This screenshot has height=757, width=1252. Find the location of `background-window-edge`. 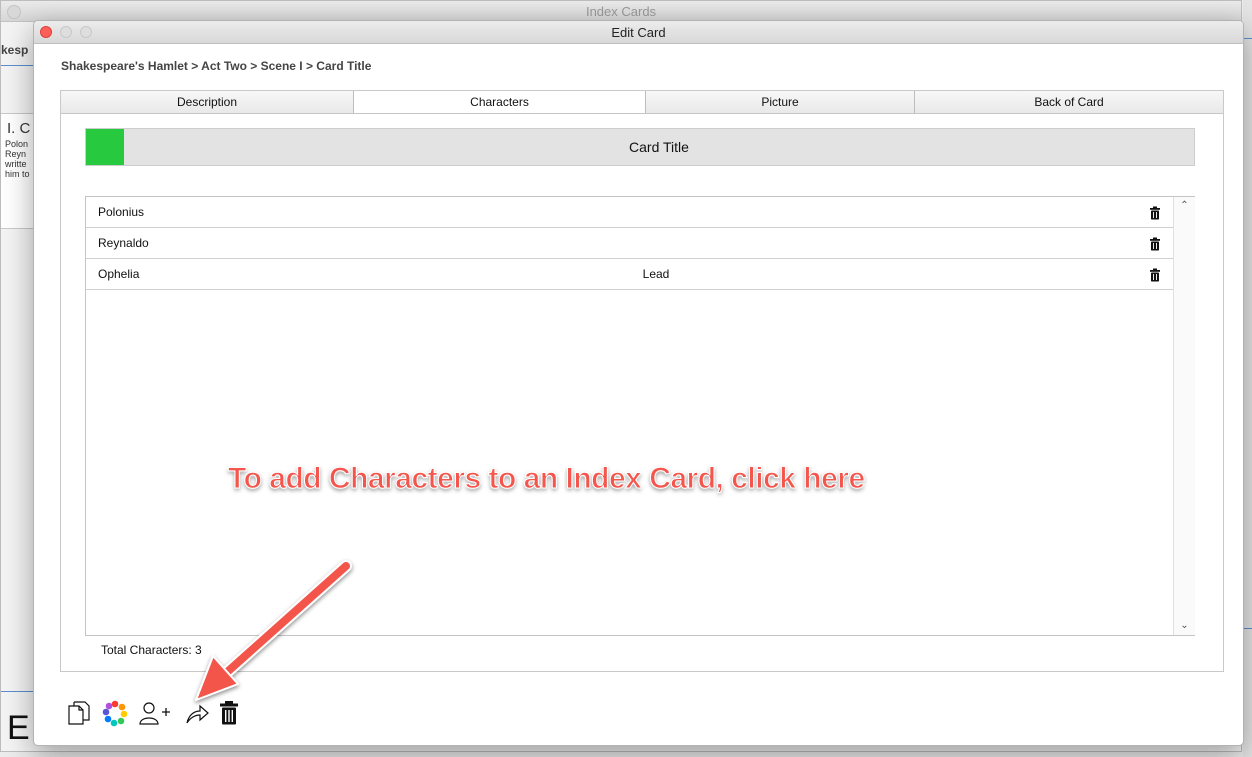

background-window-edge is located at coordinates (1247, 378).